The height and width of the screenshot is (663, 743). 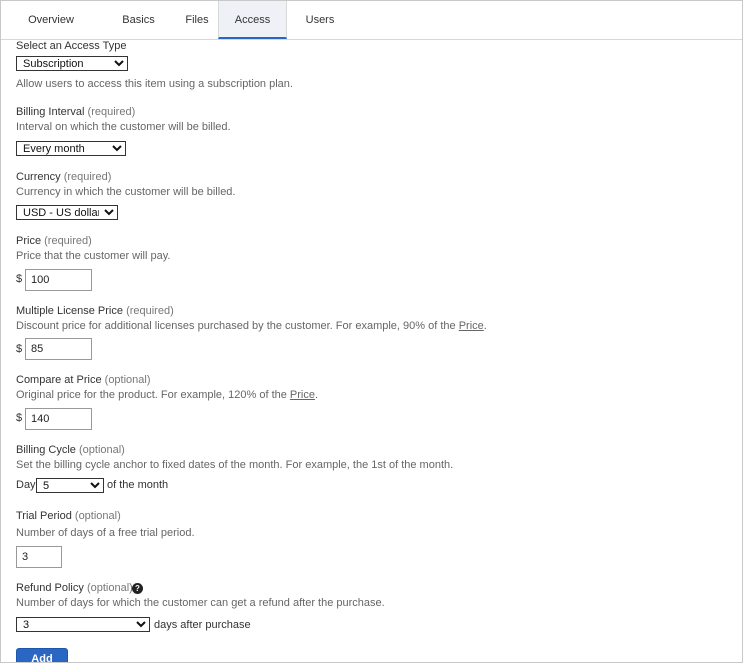 I want to click on billing-cycle-suffix: of the month, so click(x=138, y=485).